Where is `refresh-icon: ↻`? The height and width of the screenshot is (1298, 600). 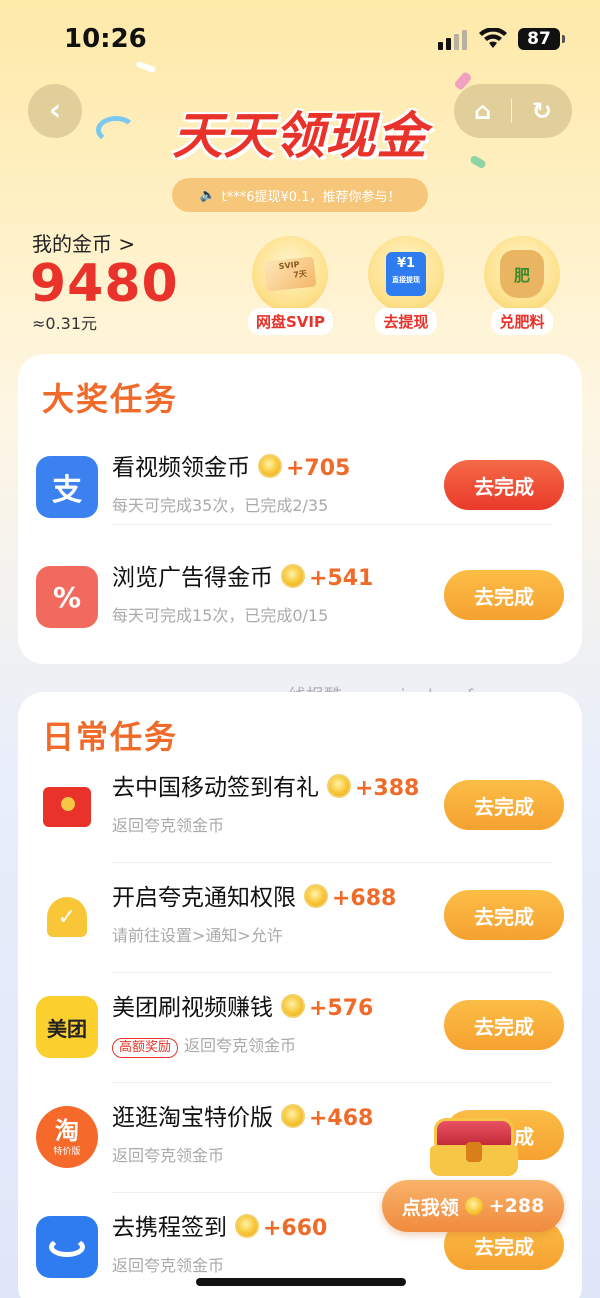 refresh-icon: ↻ is located at coordinates (542, 111).